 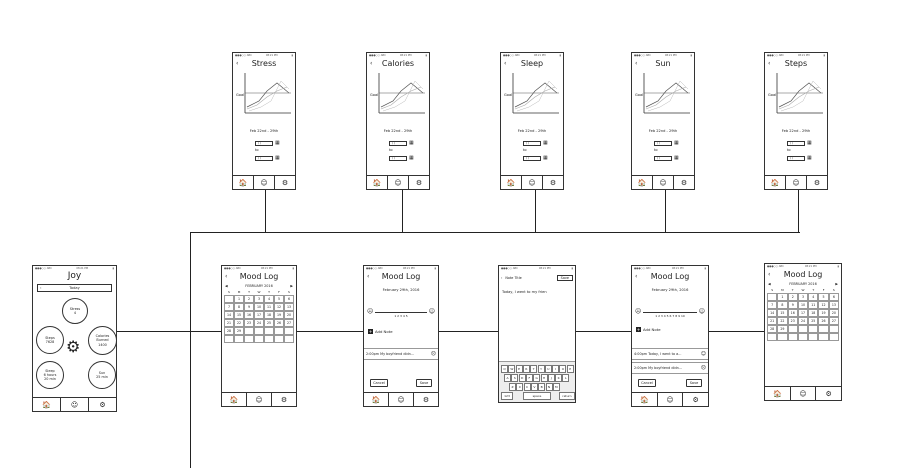 I want to click on key: J, so click(x=551, y=378).